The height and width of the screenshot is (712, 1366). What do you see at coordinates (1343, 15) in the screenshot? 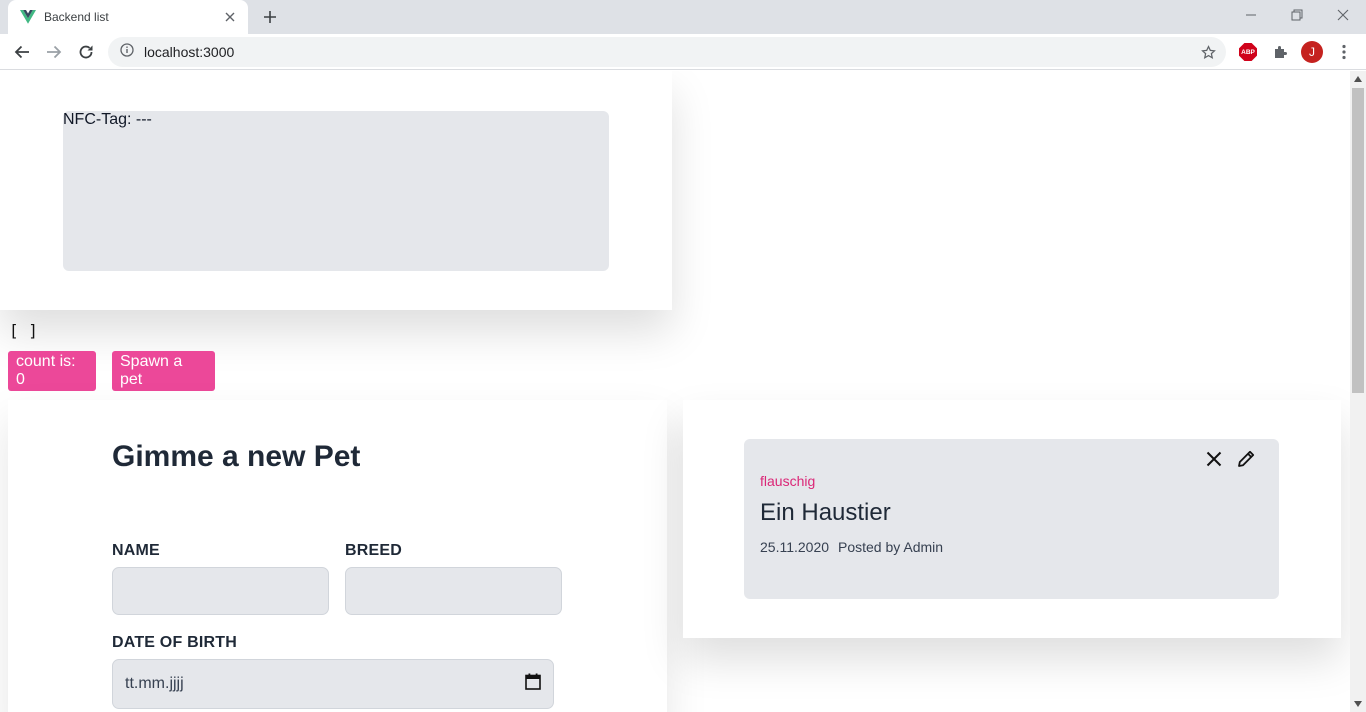
I see `close-window-icon` at bounding box center [1343, 15].